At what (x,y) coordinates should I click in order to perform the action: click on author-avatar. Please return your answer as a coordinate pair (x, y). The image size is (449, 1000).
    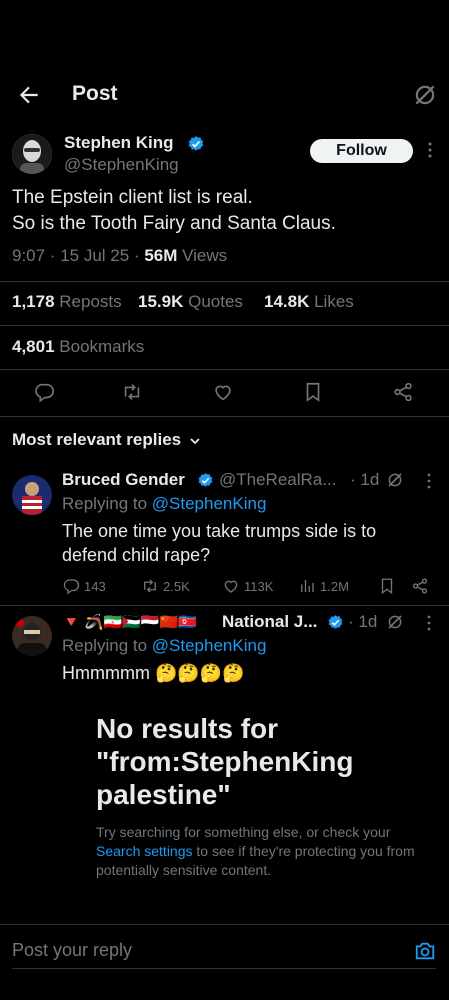
    Looking at the image, I should click on (32, 154).